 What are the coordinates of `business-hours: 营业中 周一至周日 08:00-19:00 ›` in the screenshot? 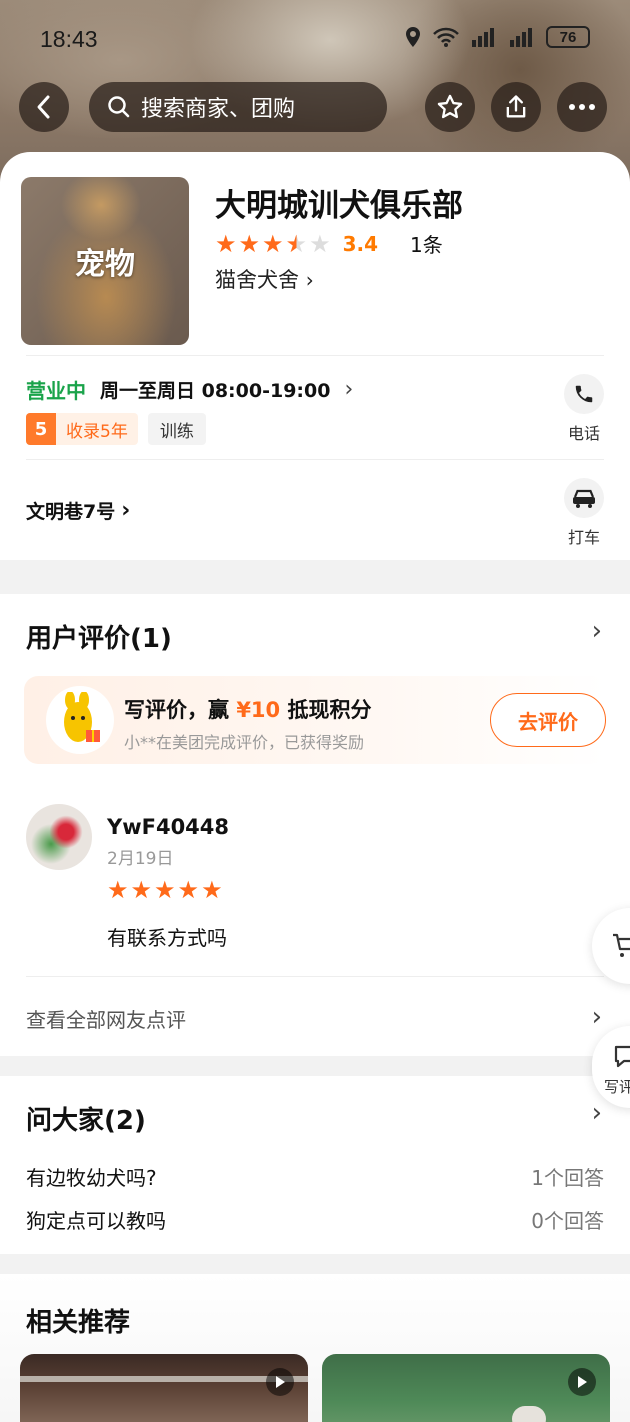 It's located at (189, 389).